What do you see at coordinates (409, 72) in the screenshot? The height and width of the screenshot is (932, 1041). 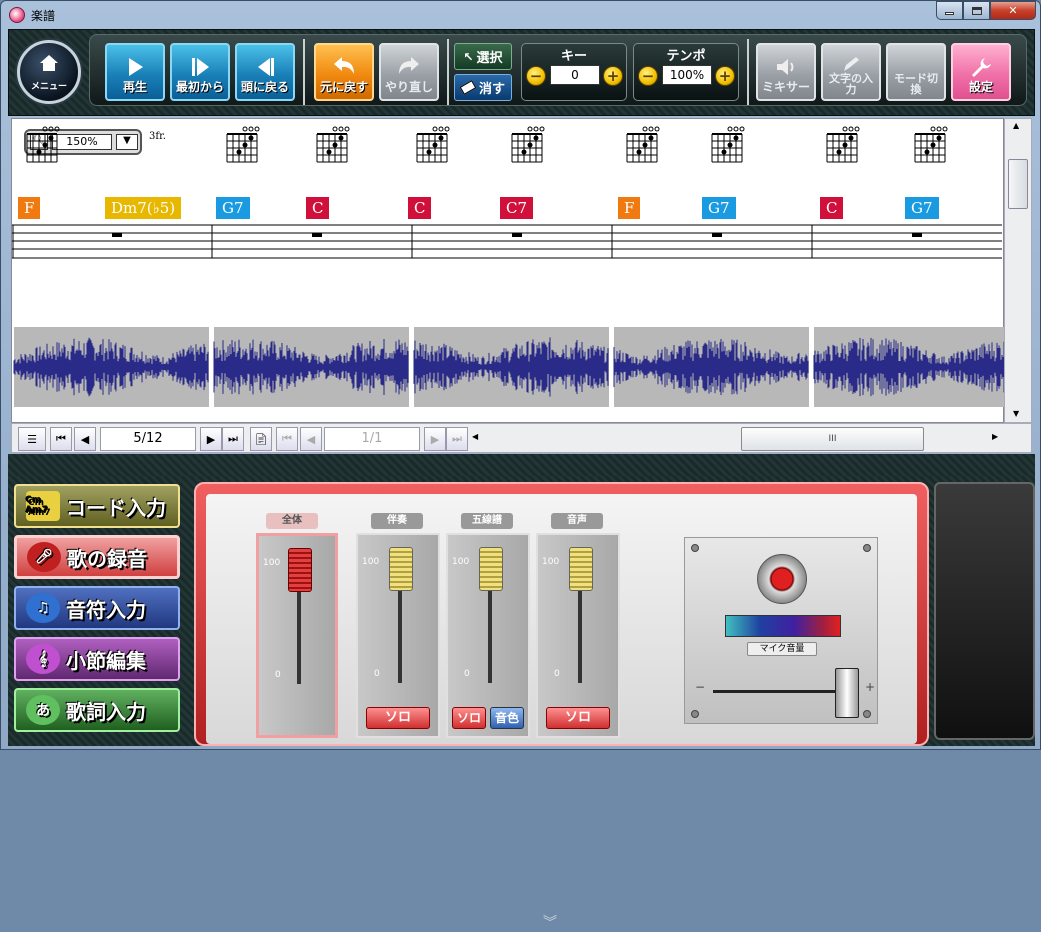 I see `redo-button: やり直し` at bounding box center [409, 72].